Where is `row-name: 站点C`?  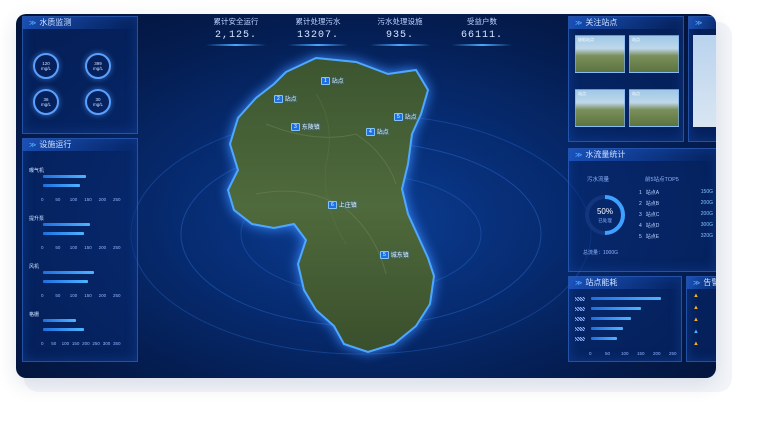
row-name: 站点C is located at coordinates (652, 215).